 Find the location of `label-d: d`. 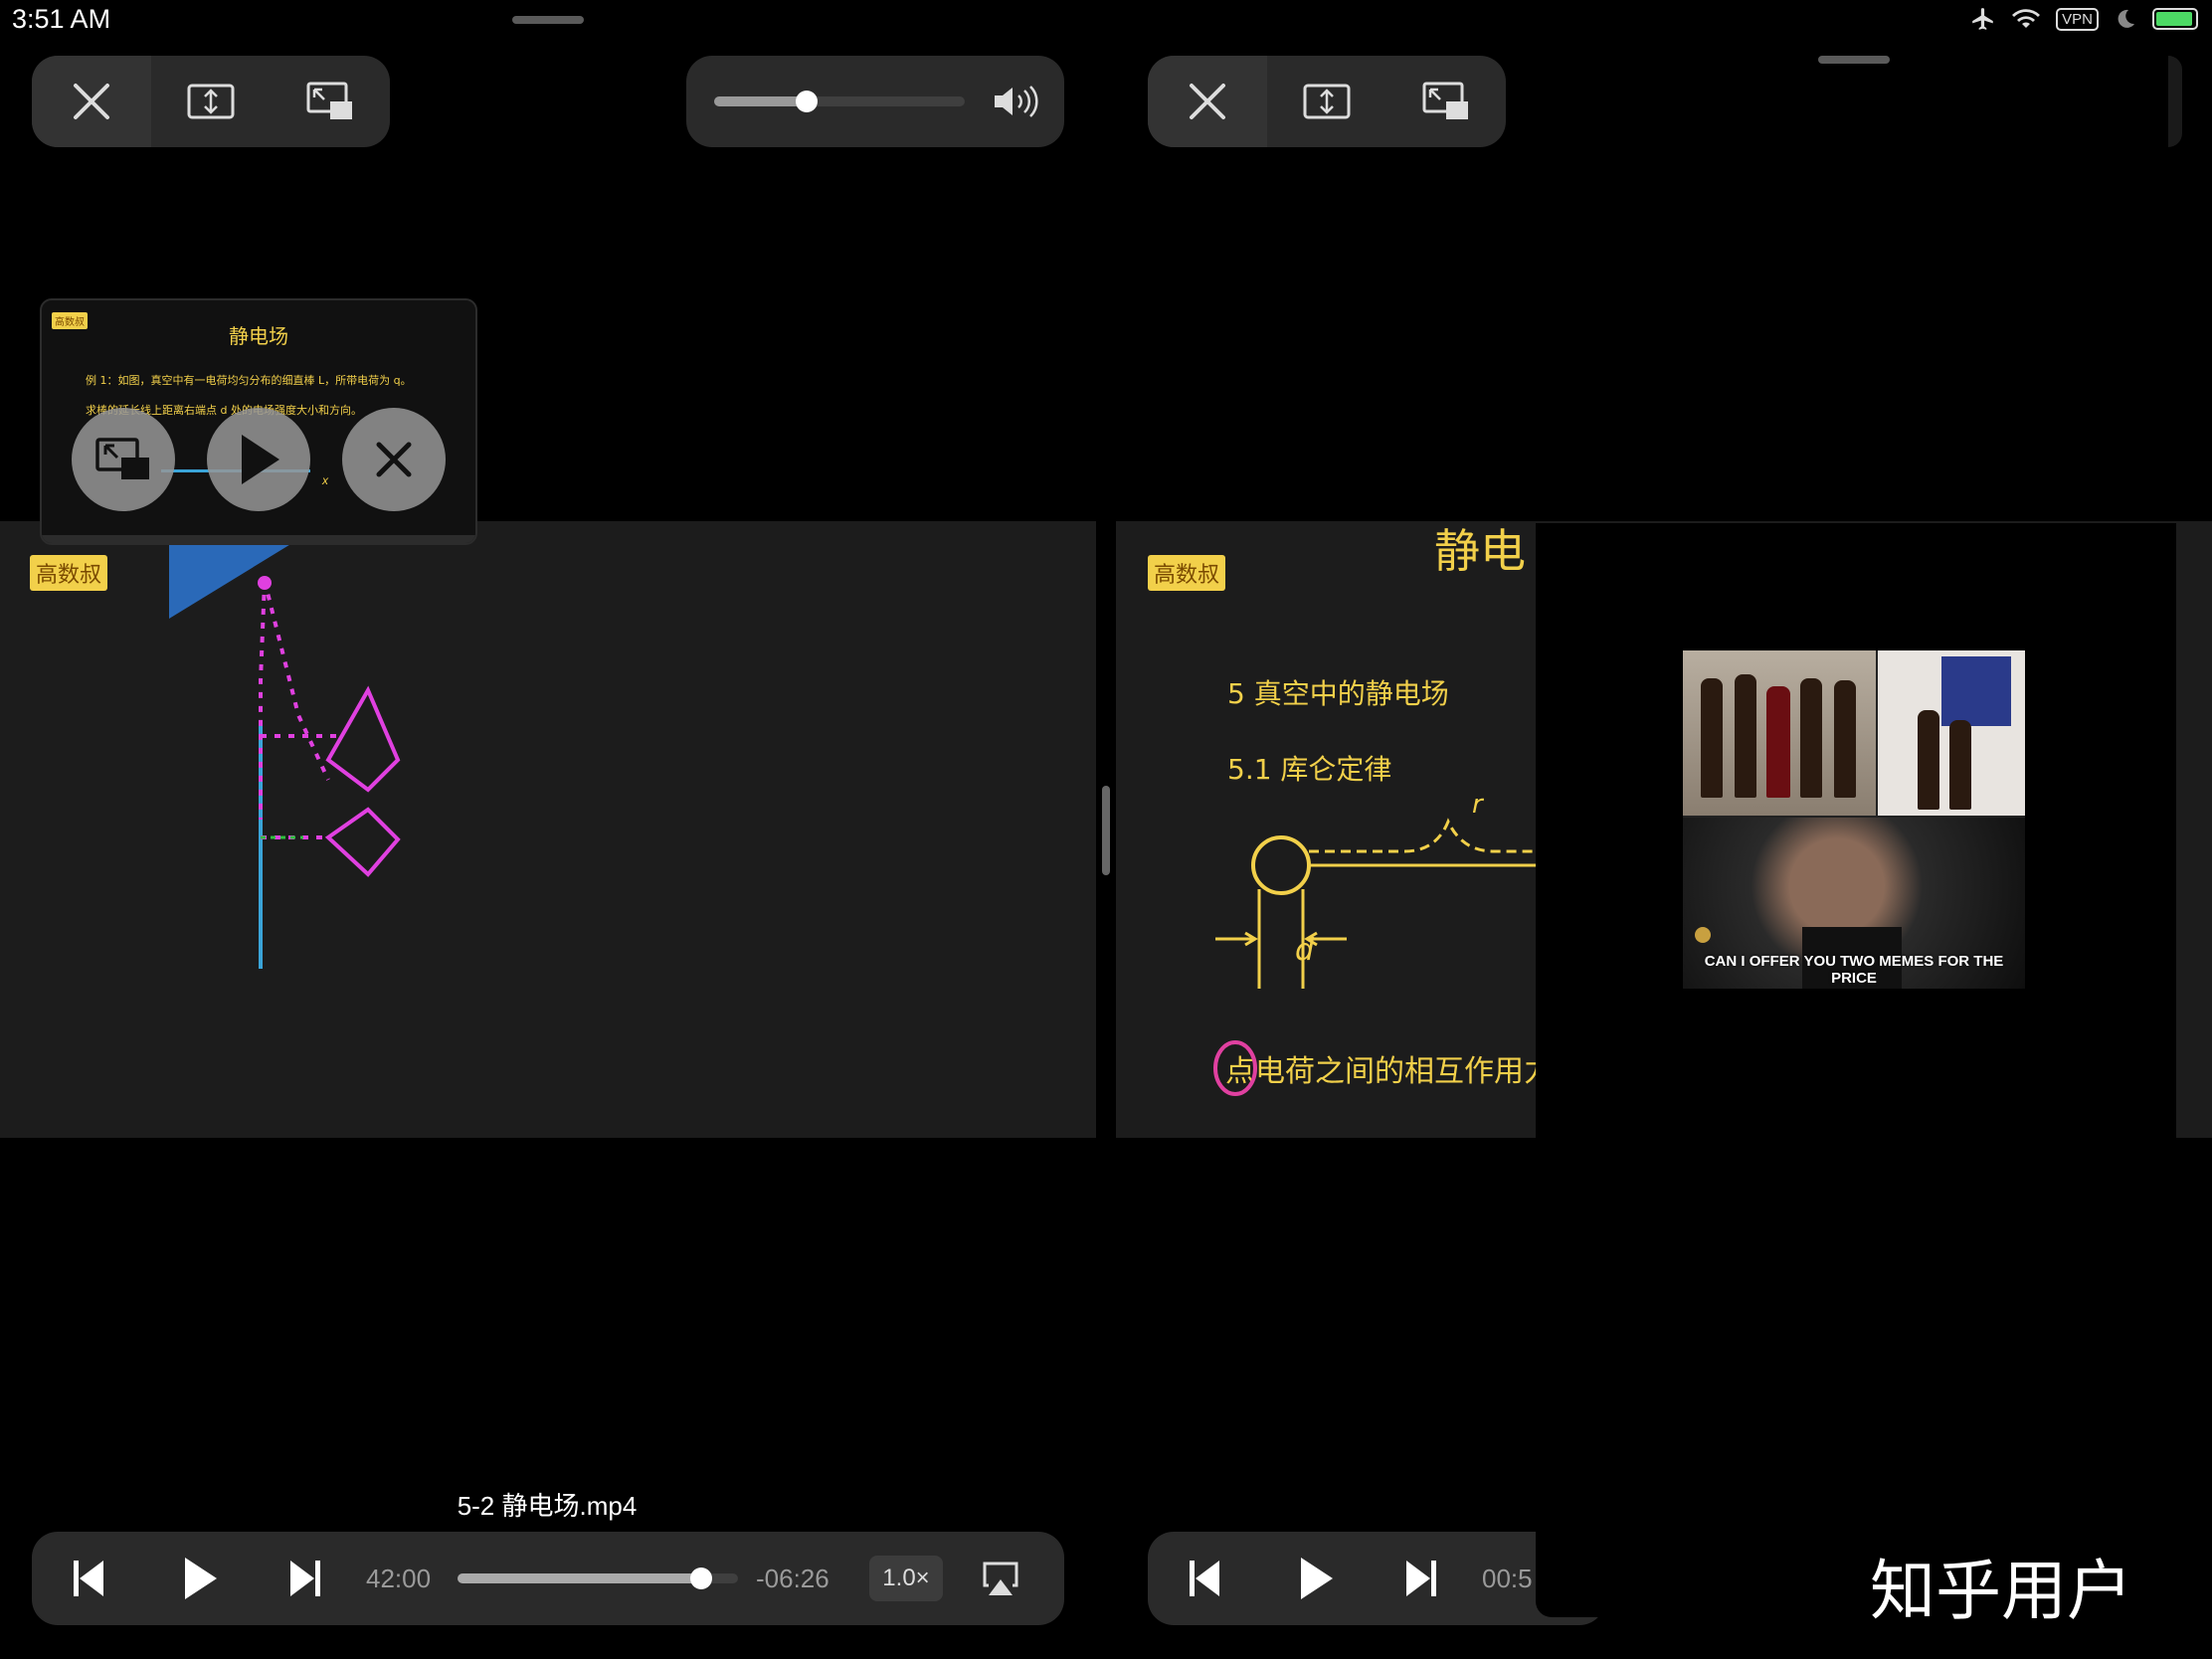

label-d: d is located at coordinates (1305, 950).